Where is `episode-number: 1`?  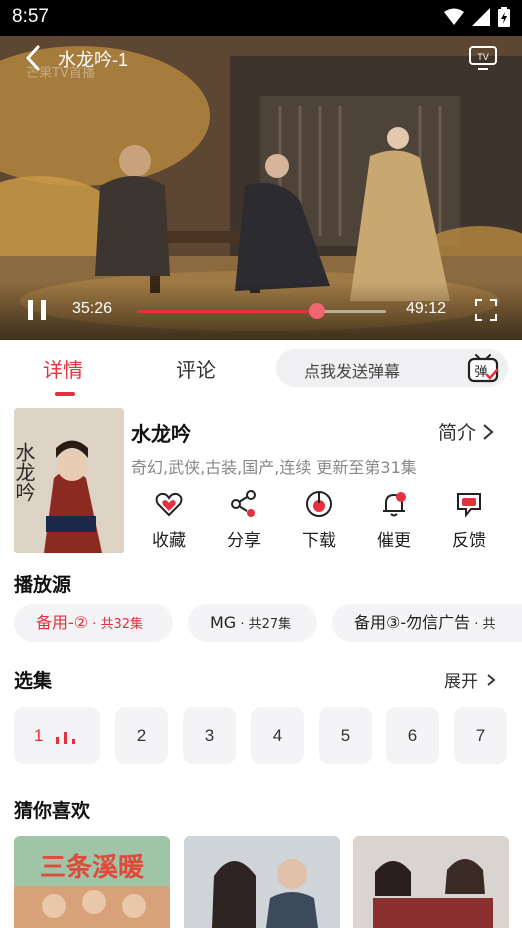 episode-number: 1 is located at coordinates (38, 735).